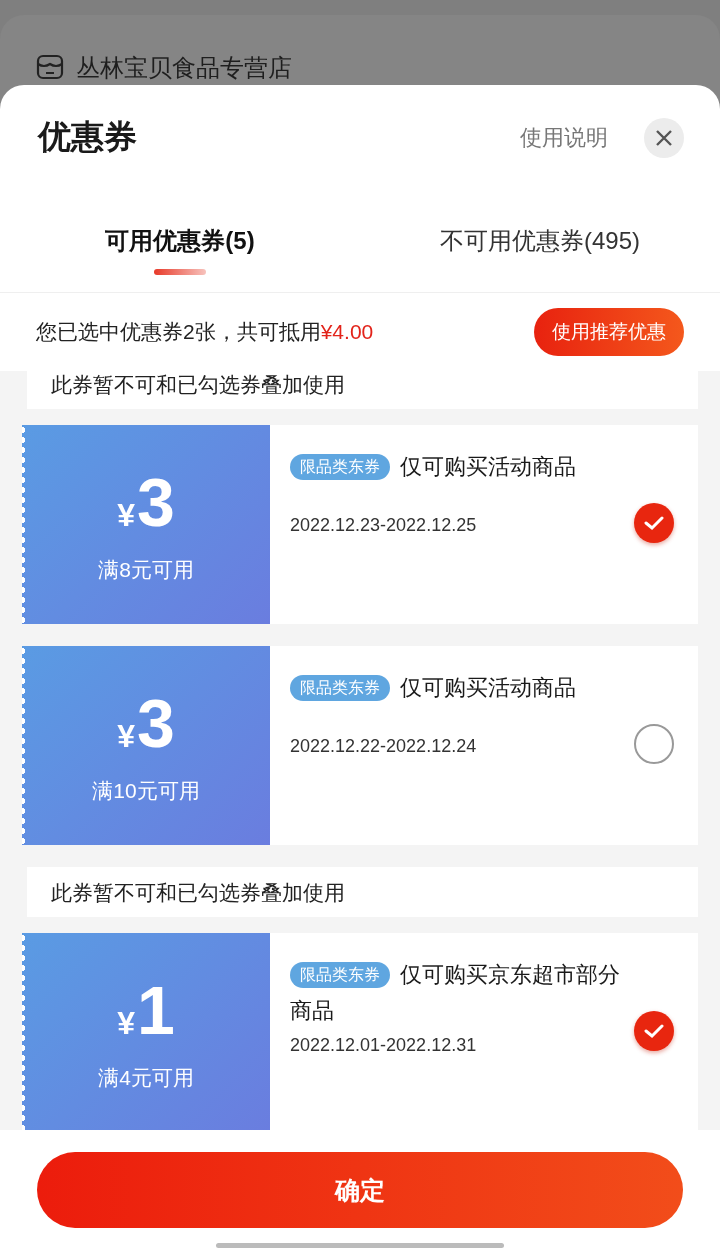 The width and height of the screenshot is (720, 1248). I want to click on recommend-button: 使用推荐优惠, so click(609, 332).